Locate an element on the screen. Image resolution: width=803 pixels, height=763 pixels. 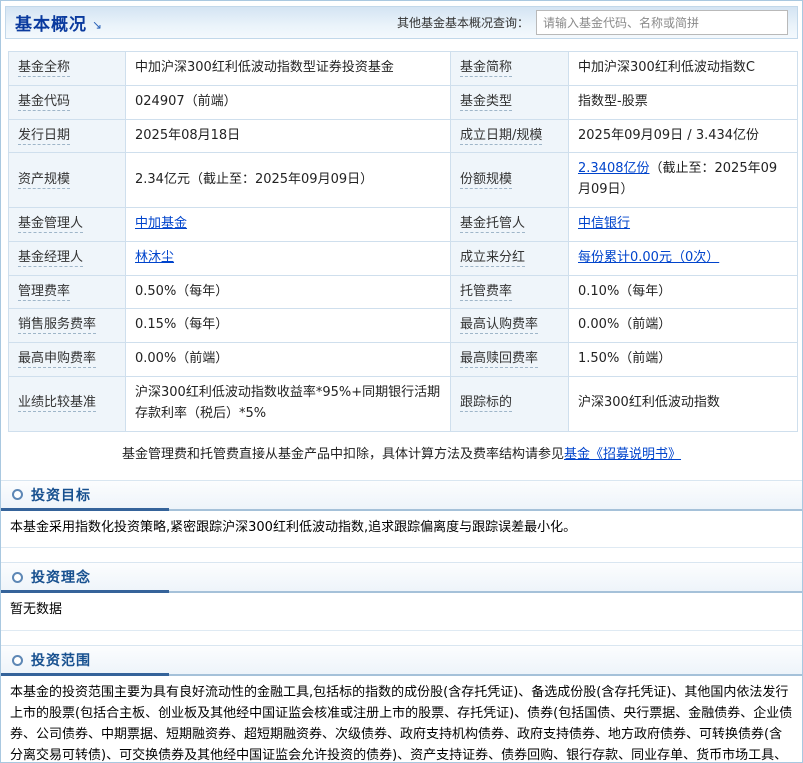
tracking-target-value: 沪深300红利低波动指数 is located at coordinates (683, 403).